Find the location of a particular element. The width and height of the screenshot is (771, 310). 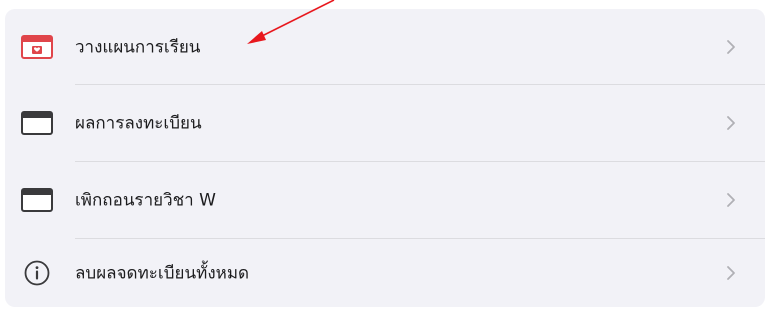

menu-item-label: วางแผนการเรียน is located at coordinates (138, 47).